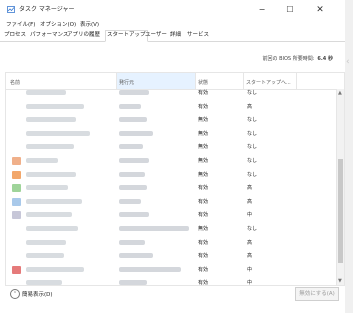  I want to click on table-row: 有効 なし, so click(171, 93).